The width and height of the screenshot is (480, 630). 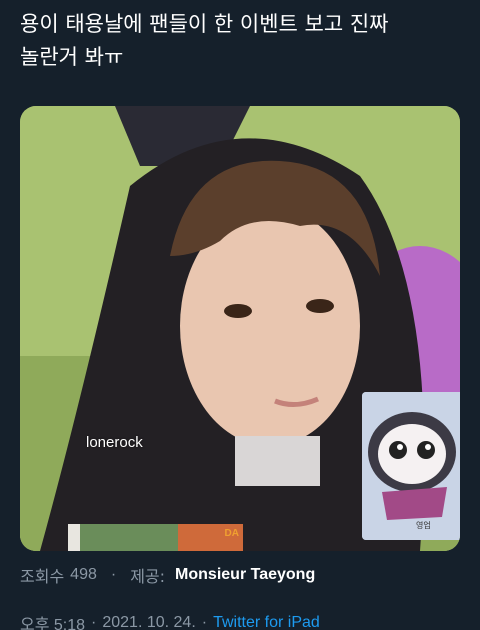 I want to click on tweet-text-line-1: 용이 태용날에 팬들이 한 이벤트 보고 진짜, so click(x=204, y=24).